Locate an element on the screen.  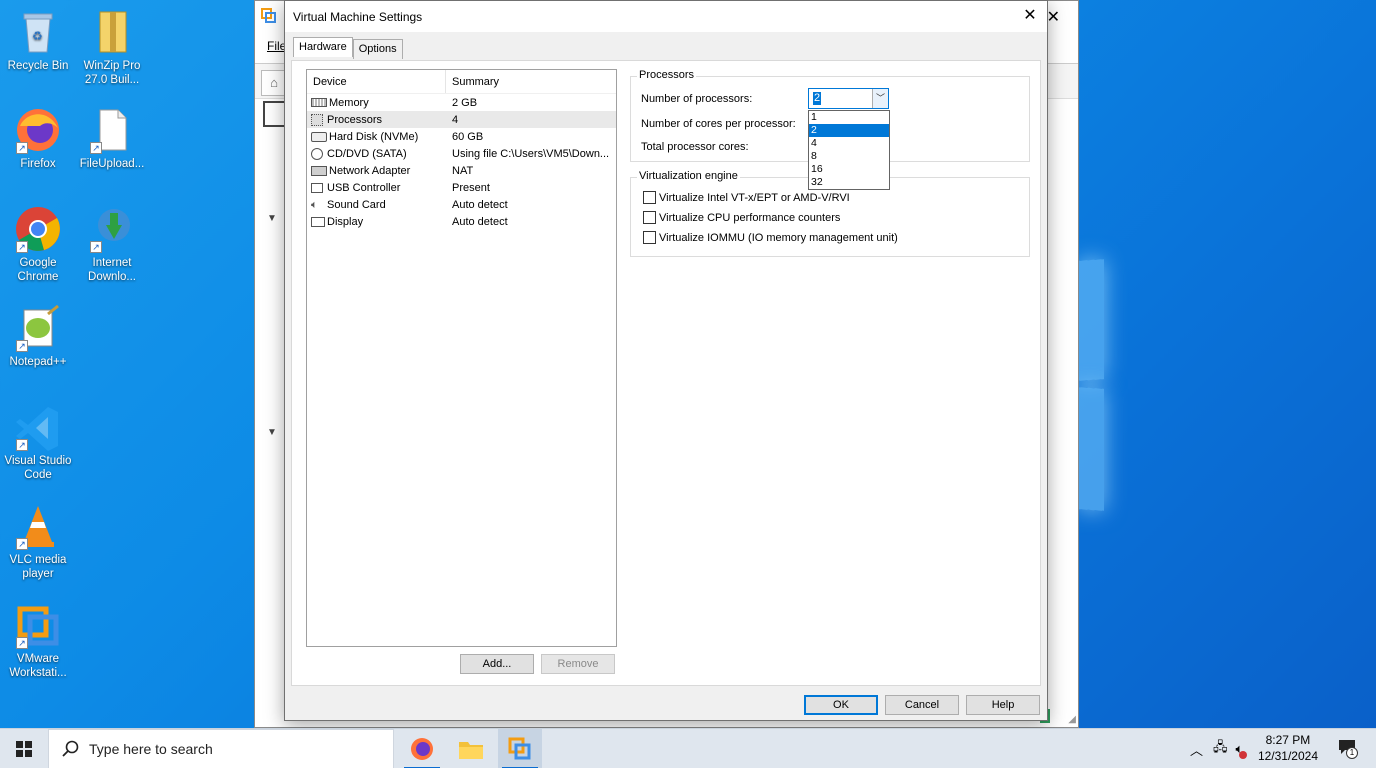
num-processors-dropdown: 1 2 4 8 16 32 is located at coordinates (849, 150).